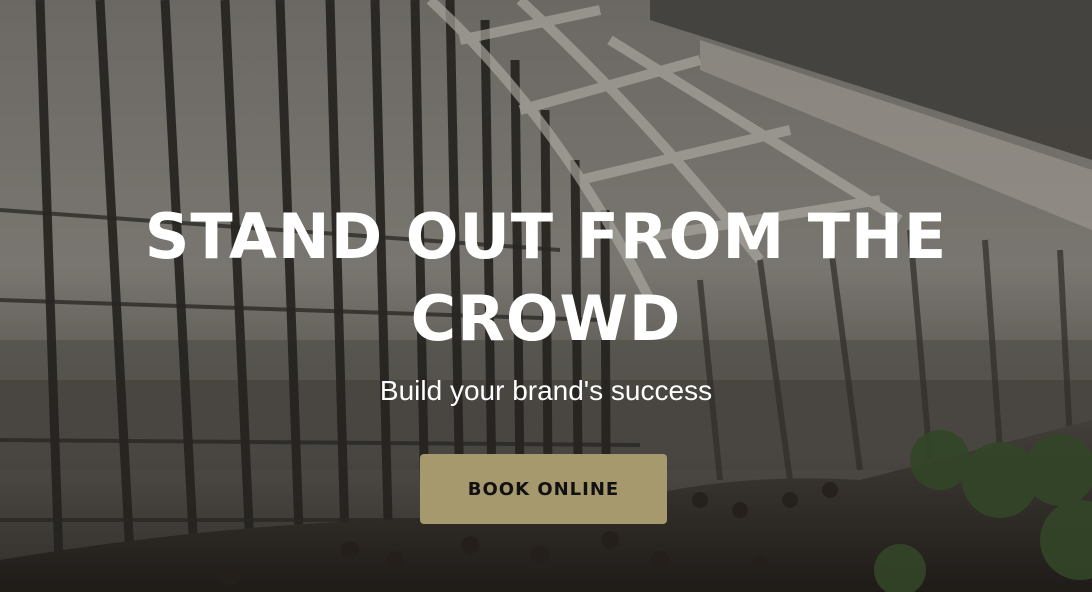 The height and width of the screenshot is (592, 1092). What do you see at coordinates (543, 489) in the screenshot?
I see `book-online-button: BOOK ONLINE` at bounding box center [543, 489].